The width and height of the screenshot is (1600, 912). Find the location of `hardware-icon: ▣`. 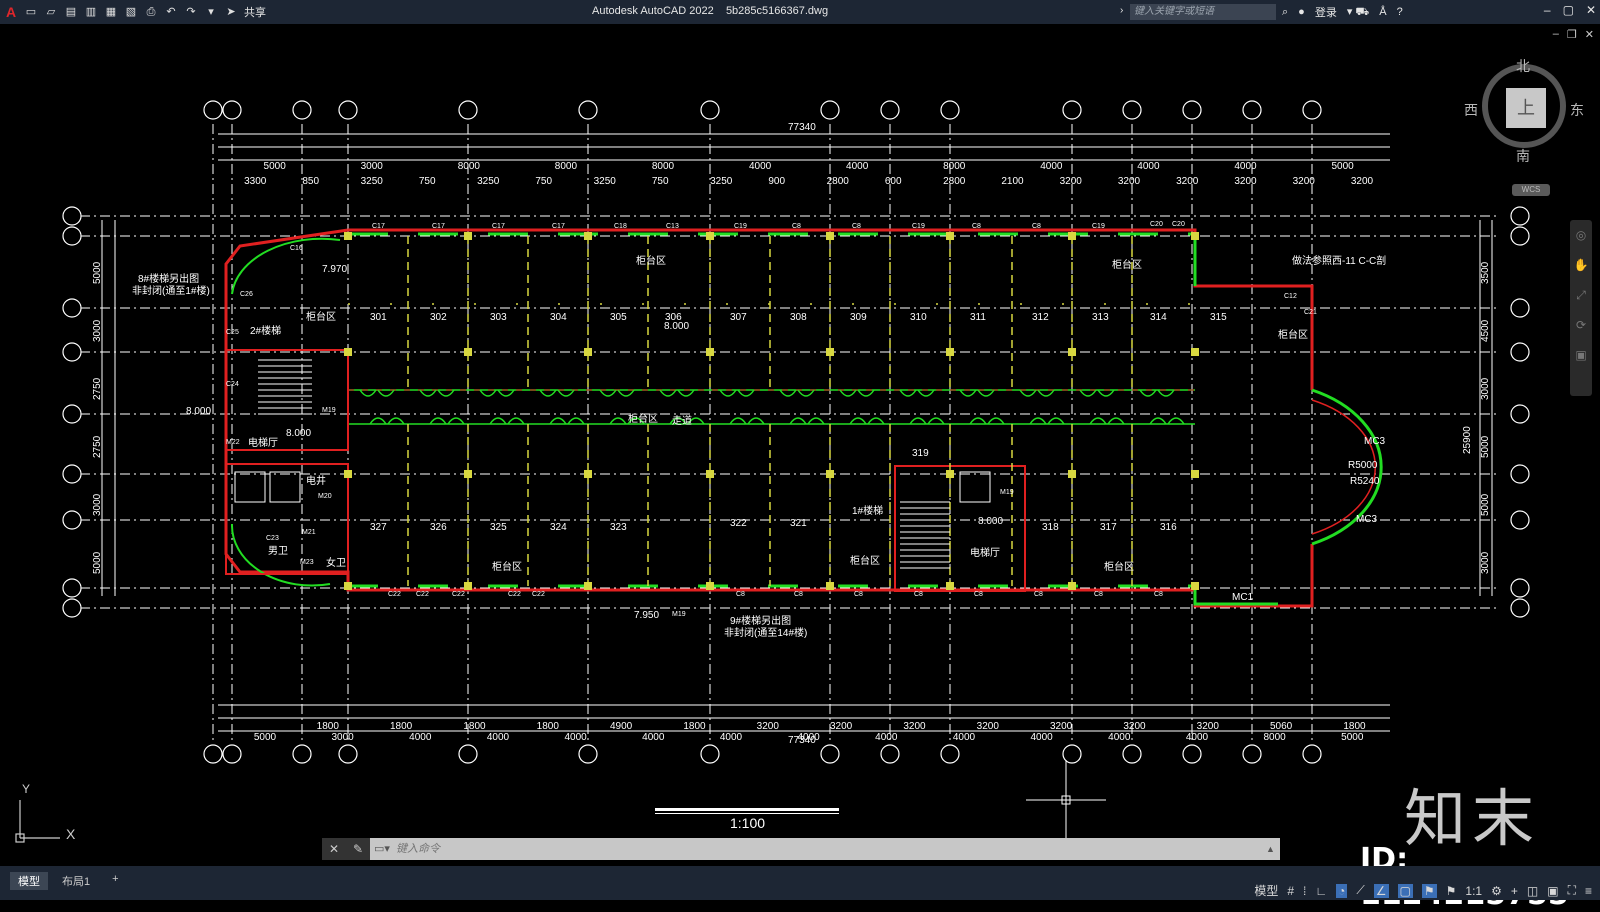

hardware-icon: ▣ is located at coordinates (1552, 891).